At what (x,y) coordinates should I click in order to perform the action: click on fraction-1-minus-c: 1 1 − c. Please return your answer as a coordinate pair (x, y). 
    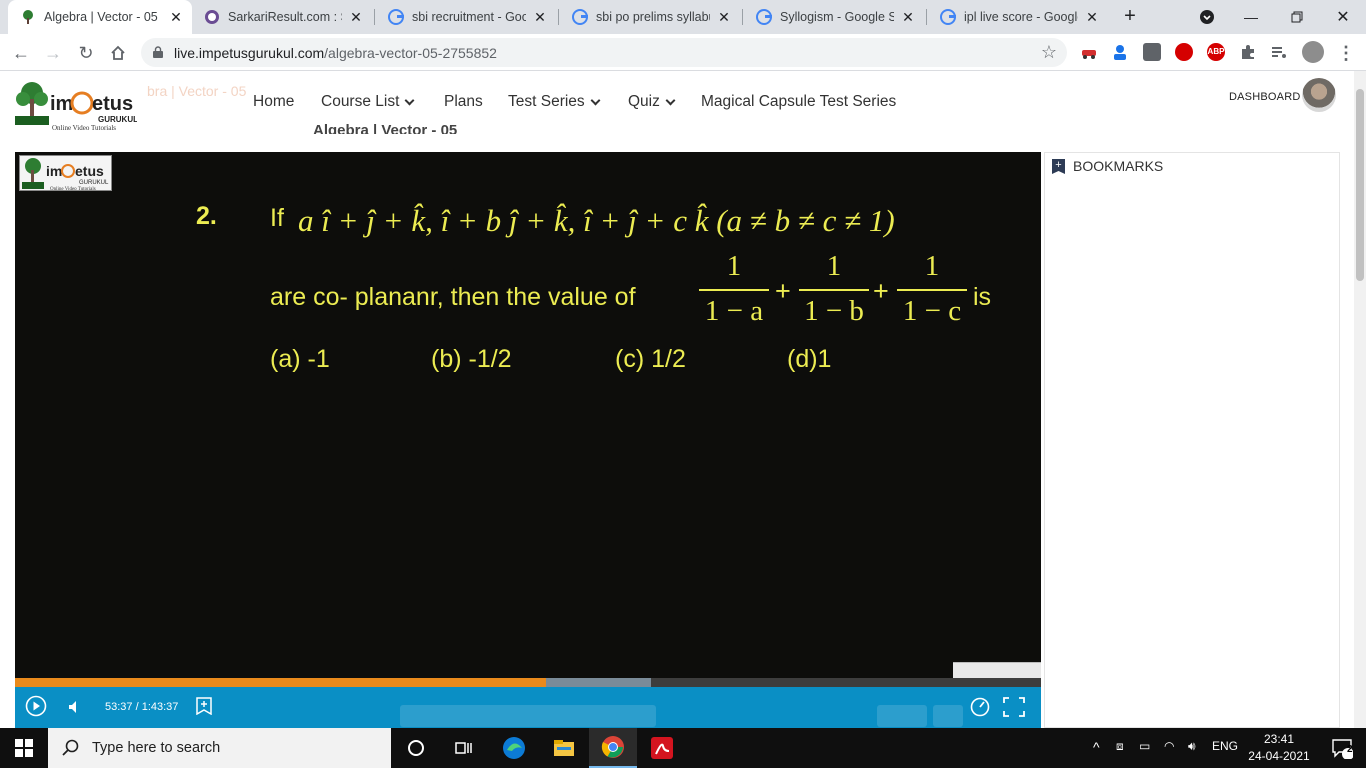
    Looking at the image, I should click on (932, 289).